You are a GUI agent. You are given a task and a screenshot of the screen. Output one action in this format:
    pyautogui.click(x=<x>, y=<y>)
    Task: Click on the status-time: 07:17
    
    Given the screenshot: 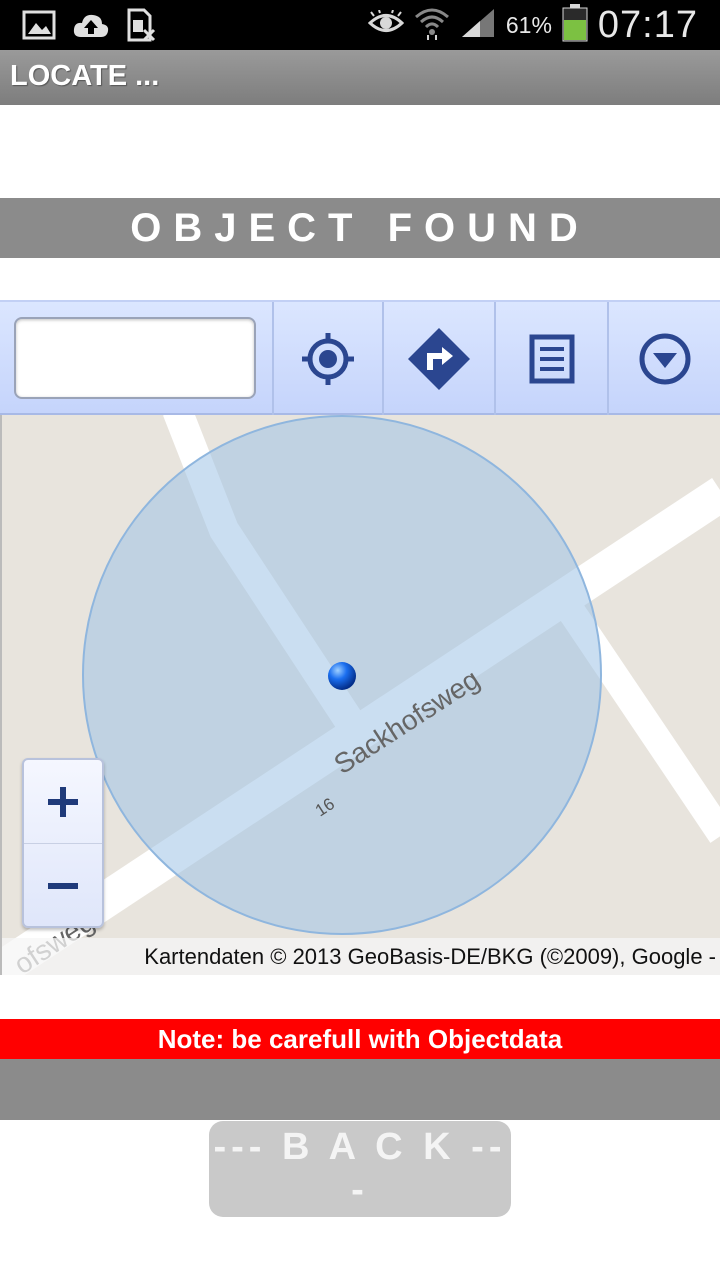 What is the action you would take?
    pyautogui.click(x=647, y=24)
    